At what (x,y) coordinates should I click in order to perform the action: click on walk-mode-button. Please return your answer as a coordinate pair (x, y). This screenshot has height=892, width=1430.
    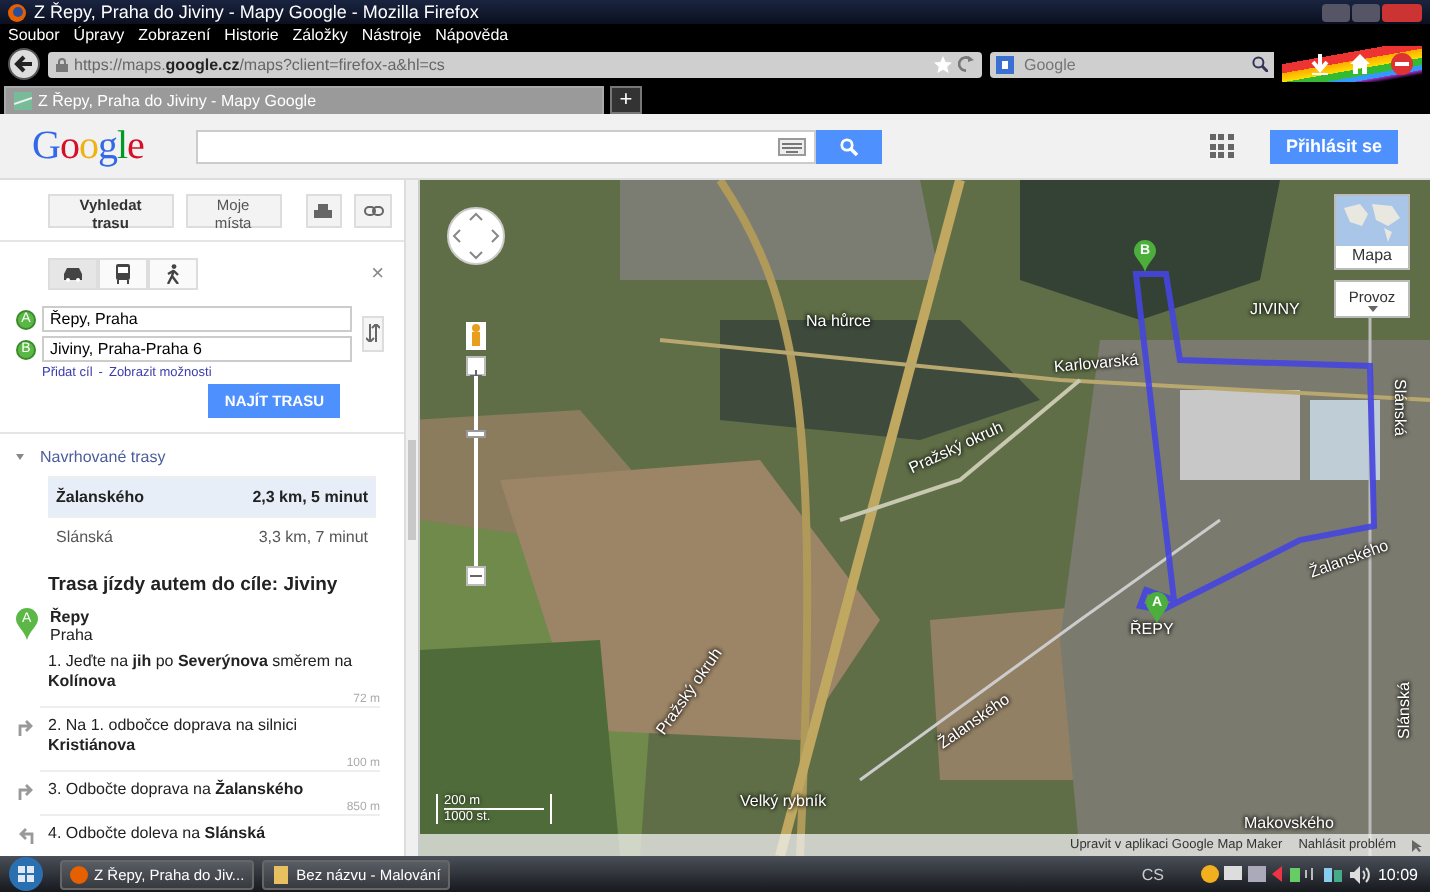
    Looking at the image, I should click on (173, 274).